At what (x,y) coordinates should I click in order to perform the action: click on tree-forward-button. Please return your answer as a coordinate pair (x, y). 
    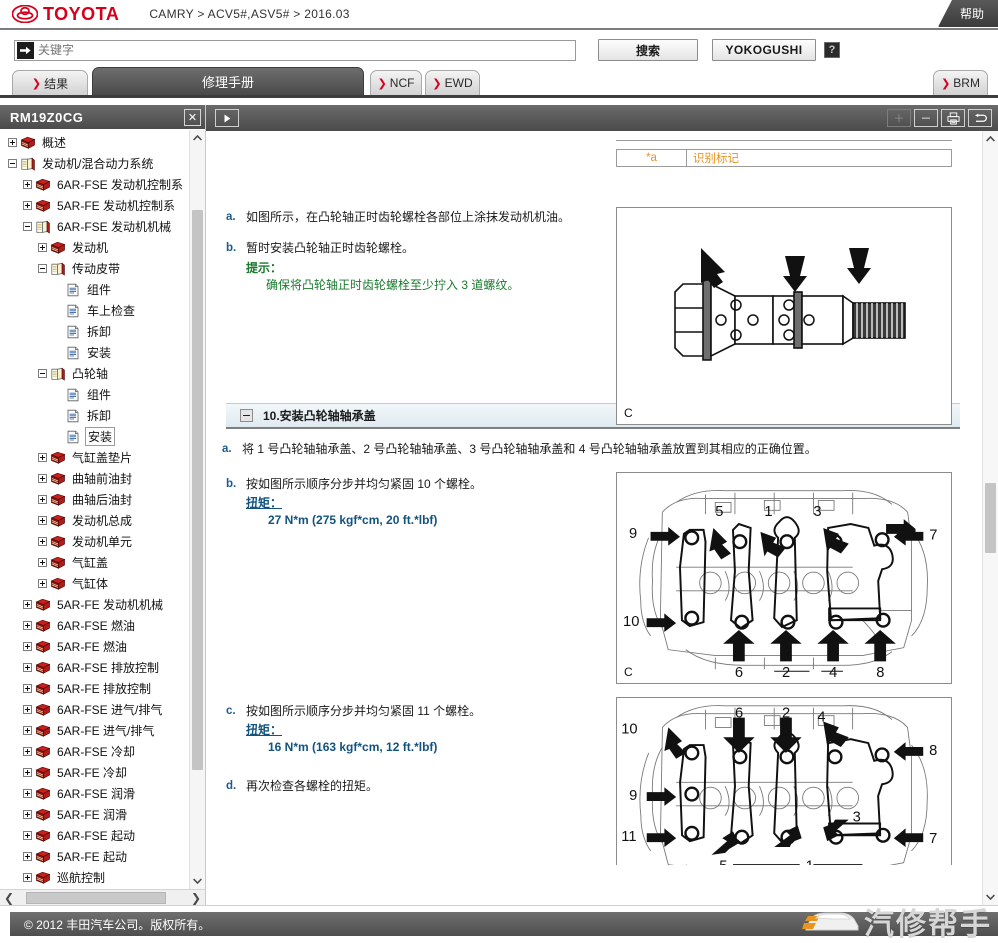
    Looking at the image, I should click on (227, 118).